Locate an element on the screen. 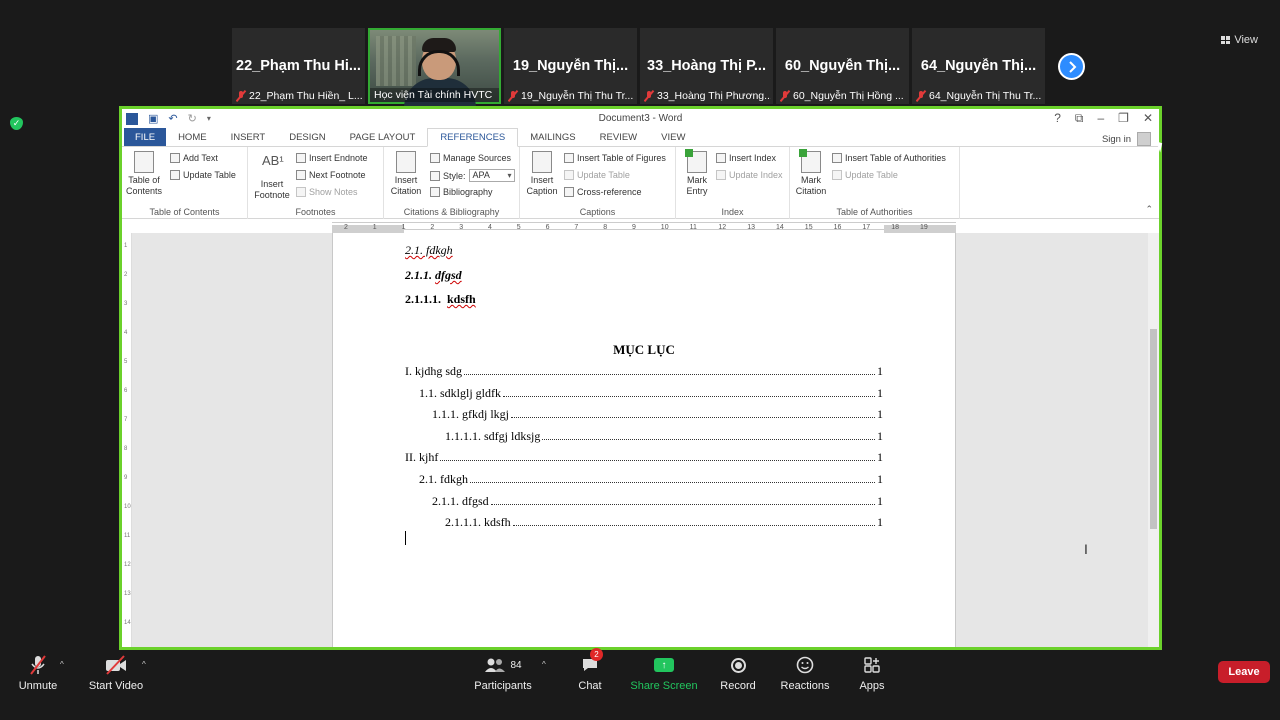 This screenshot has width=1280, height=720. sign-in-link: Sign in is located at coordinates (1116, 139).